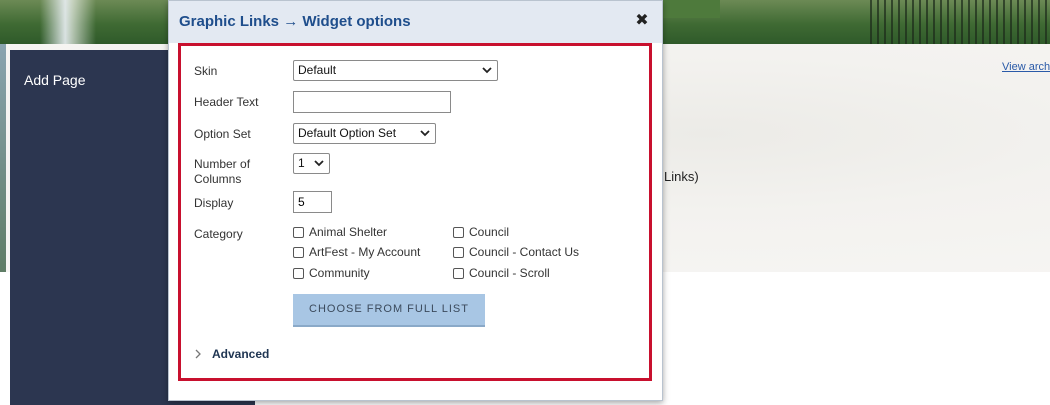 Image resolution: width=1050 pixels, height=405 pixels. I want to click on close-icon: ✖, so click(642, 20).